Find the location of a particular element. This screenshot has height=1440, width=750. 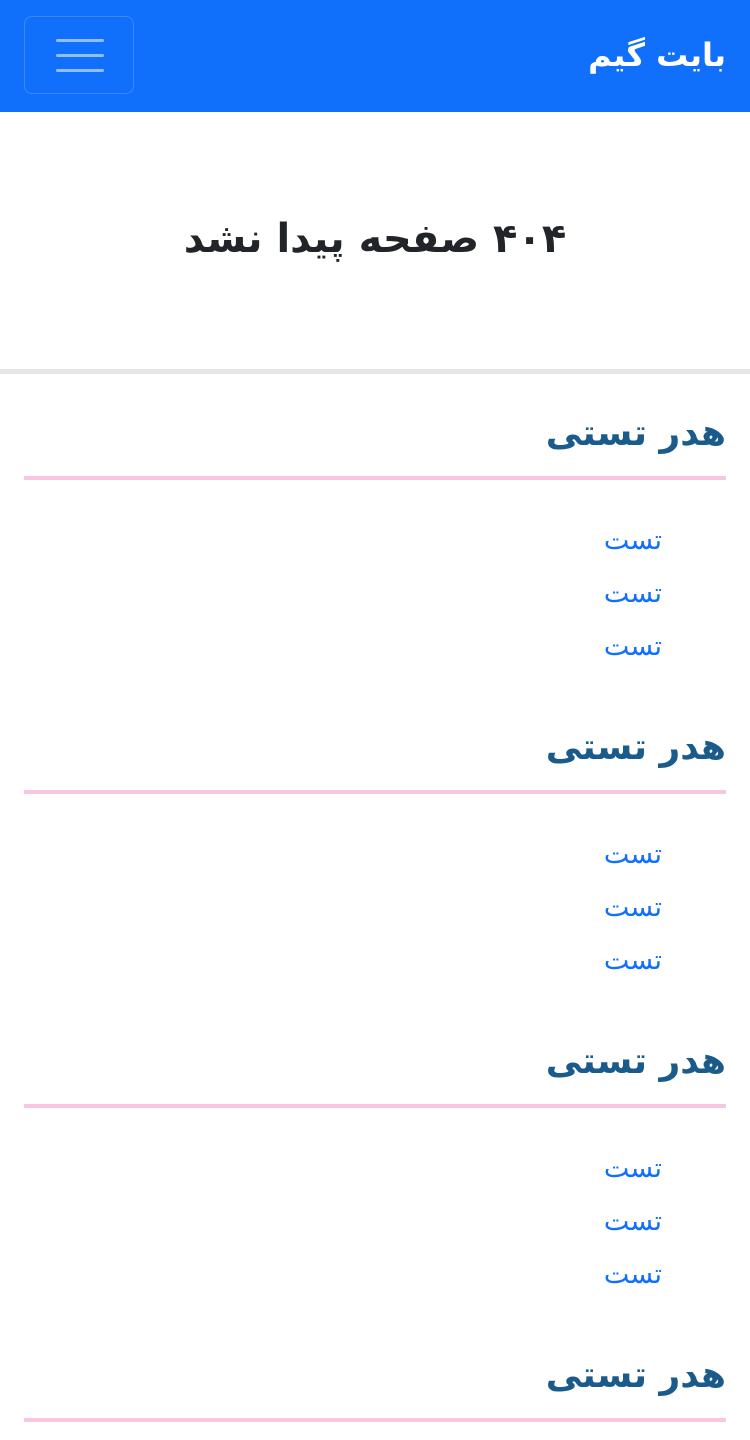

menu-toggle-button is located at coordinates (79, 55).